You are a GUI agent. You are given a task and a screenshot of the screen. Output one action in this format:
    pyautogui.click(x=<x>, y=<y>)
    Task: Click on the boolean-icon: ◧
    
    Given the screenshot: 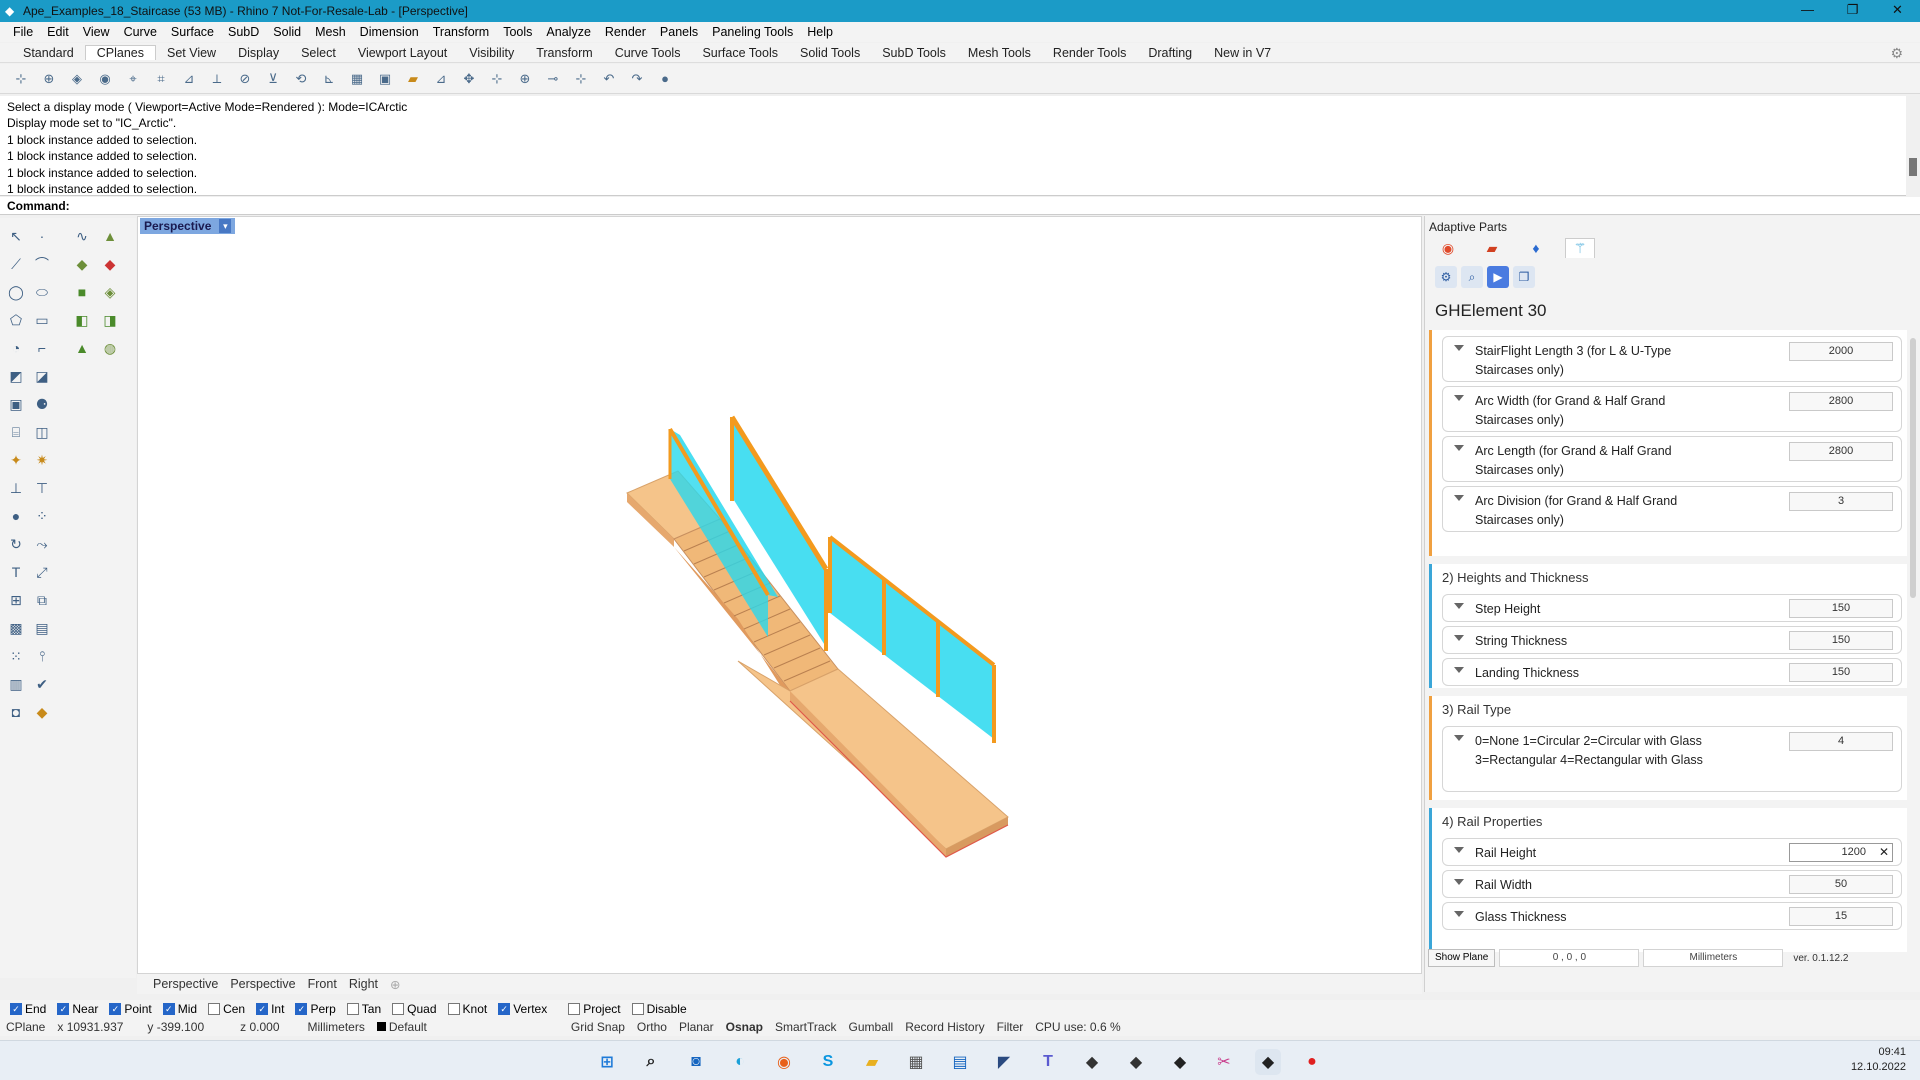 What is the action you would take?
    pyautogui.click(x=82, y=320)
    